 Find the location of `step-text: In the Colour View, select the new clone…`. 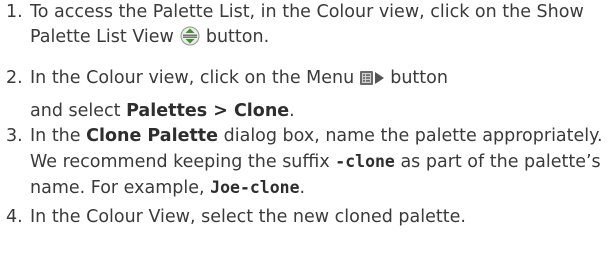

step-text: In the Colour View, select the new clone… is located at coordinates (248, 217).